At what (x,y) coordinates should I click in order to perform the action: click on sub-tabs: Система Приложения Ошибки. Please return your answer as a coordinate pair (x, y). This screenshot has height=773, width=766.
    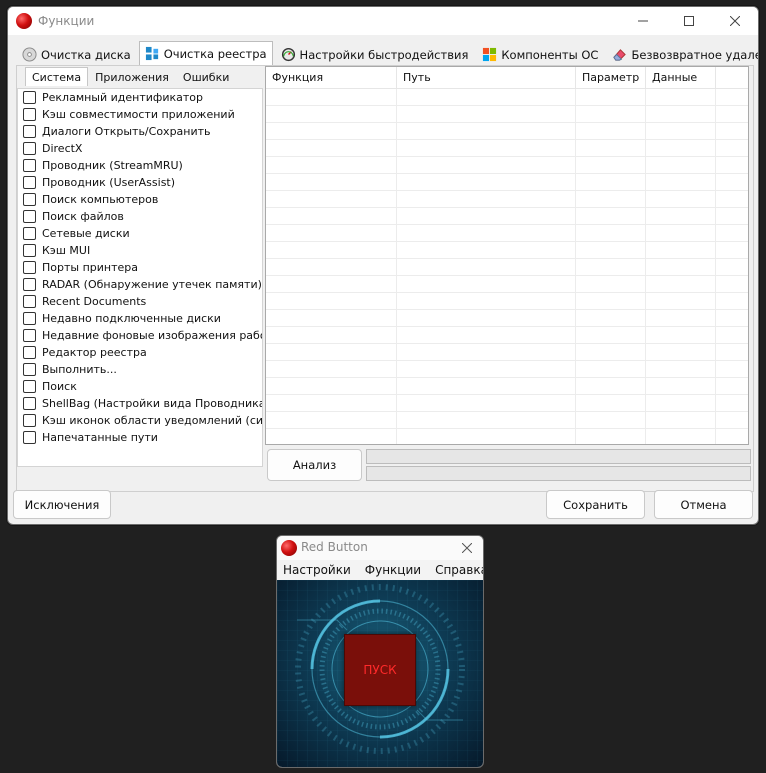
    Looking at the image, I should click on (130, 76).